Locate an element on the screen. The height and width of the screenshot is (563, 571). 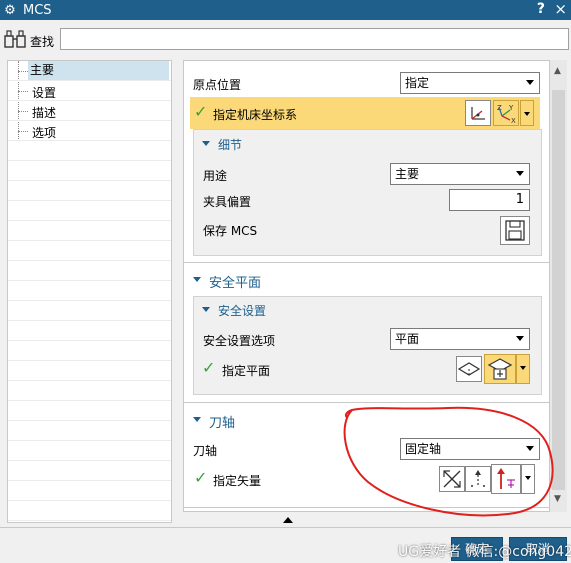
fixture-offset-input: 1 is located at coordinates (489, 200).